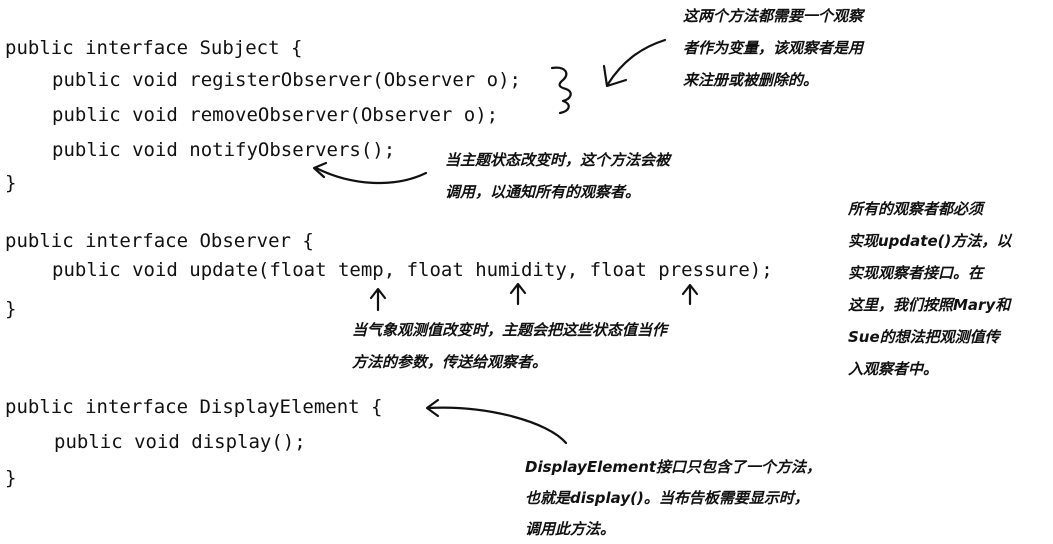 The image size is (1053, 544). I want to click on display-arrow-icon, so click(497, 425).